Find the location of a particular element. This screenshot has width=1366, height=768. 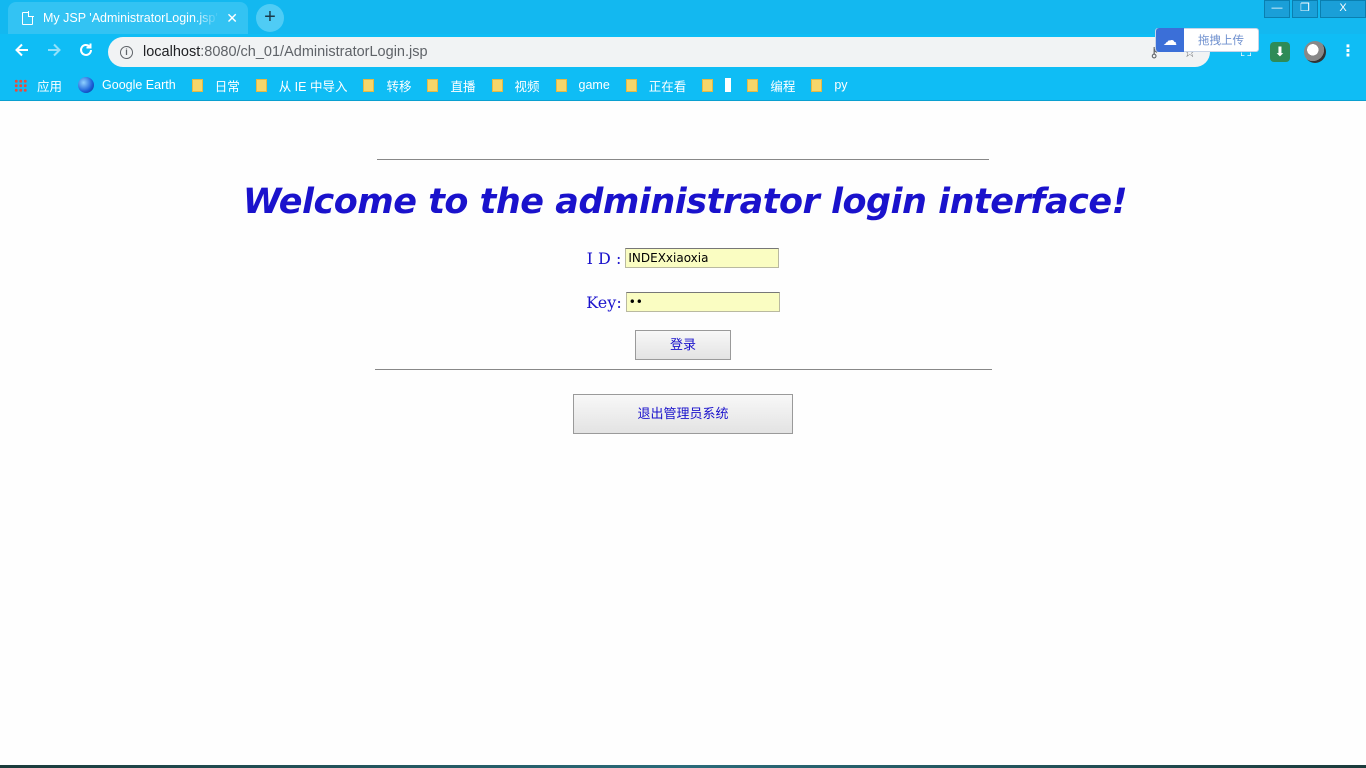

id-row: I D : INDEXxiaoxia is located at coordinates (683, 258).